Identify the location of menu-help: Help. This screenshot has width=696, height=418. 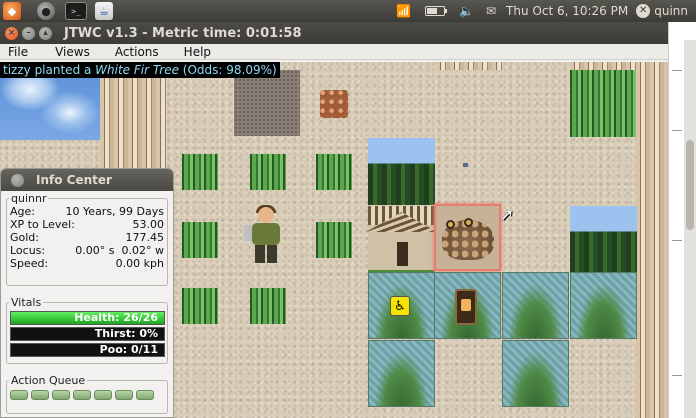
(197, 52).